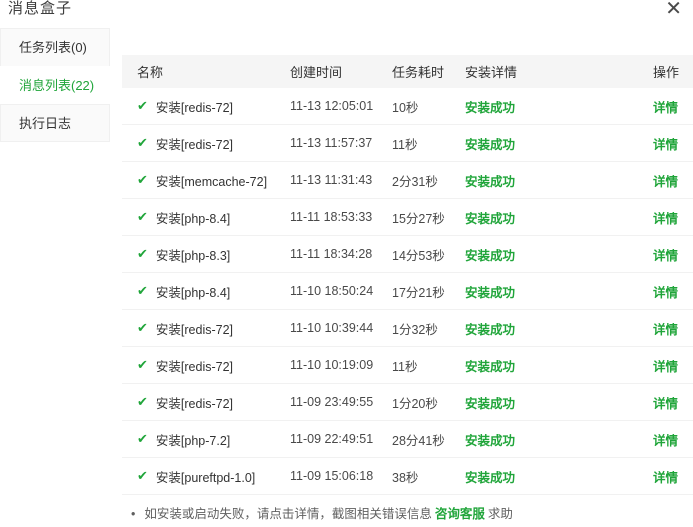  I want to click on column-header-created: 创建时间, so click(316, 72).